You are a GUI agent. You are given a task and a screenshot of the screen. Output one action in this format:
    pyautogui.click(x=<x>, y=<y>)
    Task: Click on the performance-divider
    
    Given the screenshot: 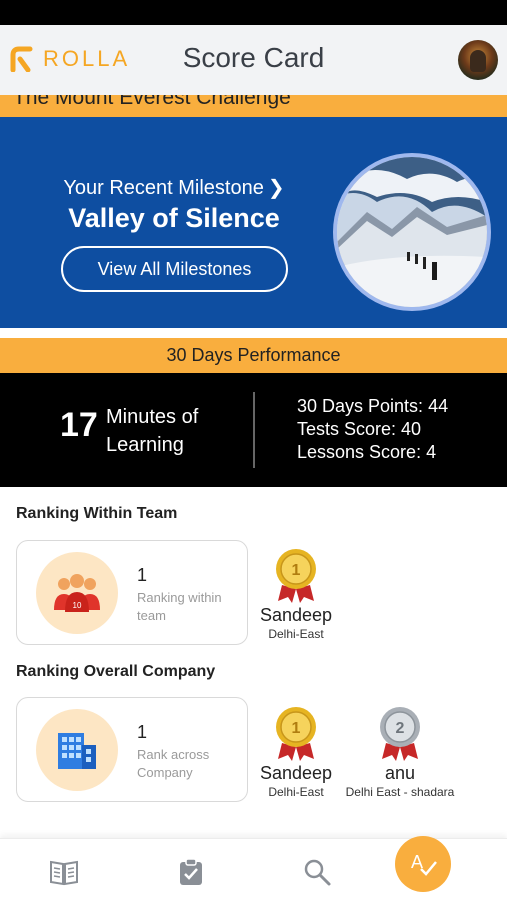 What is the action you would take?
    pyautogui.click(x=254, y=430)
    